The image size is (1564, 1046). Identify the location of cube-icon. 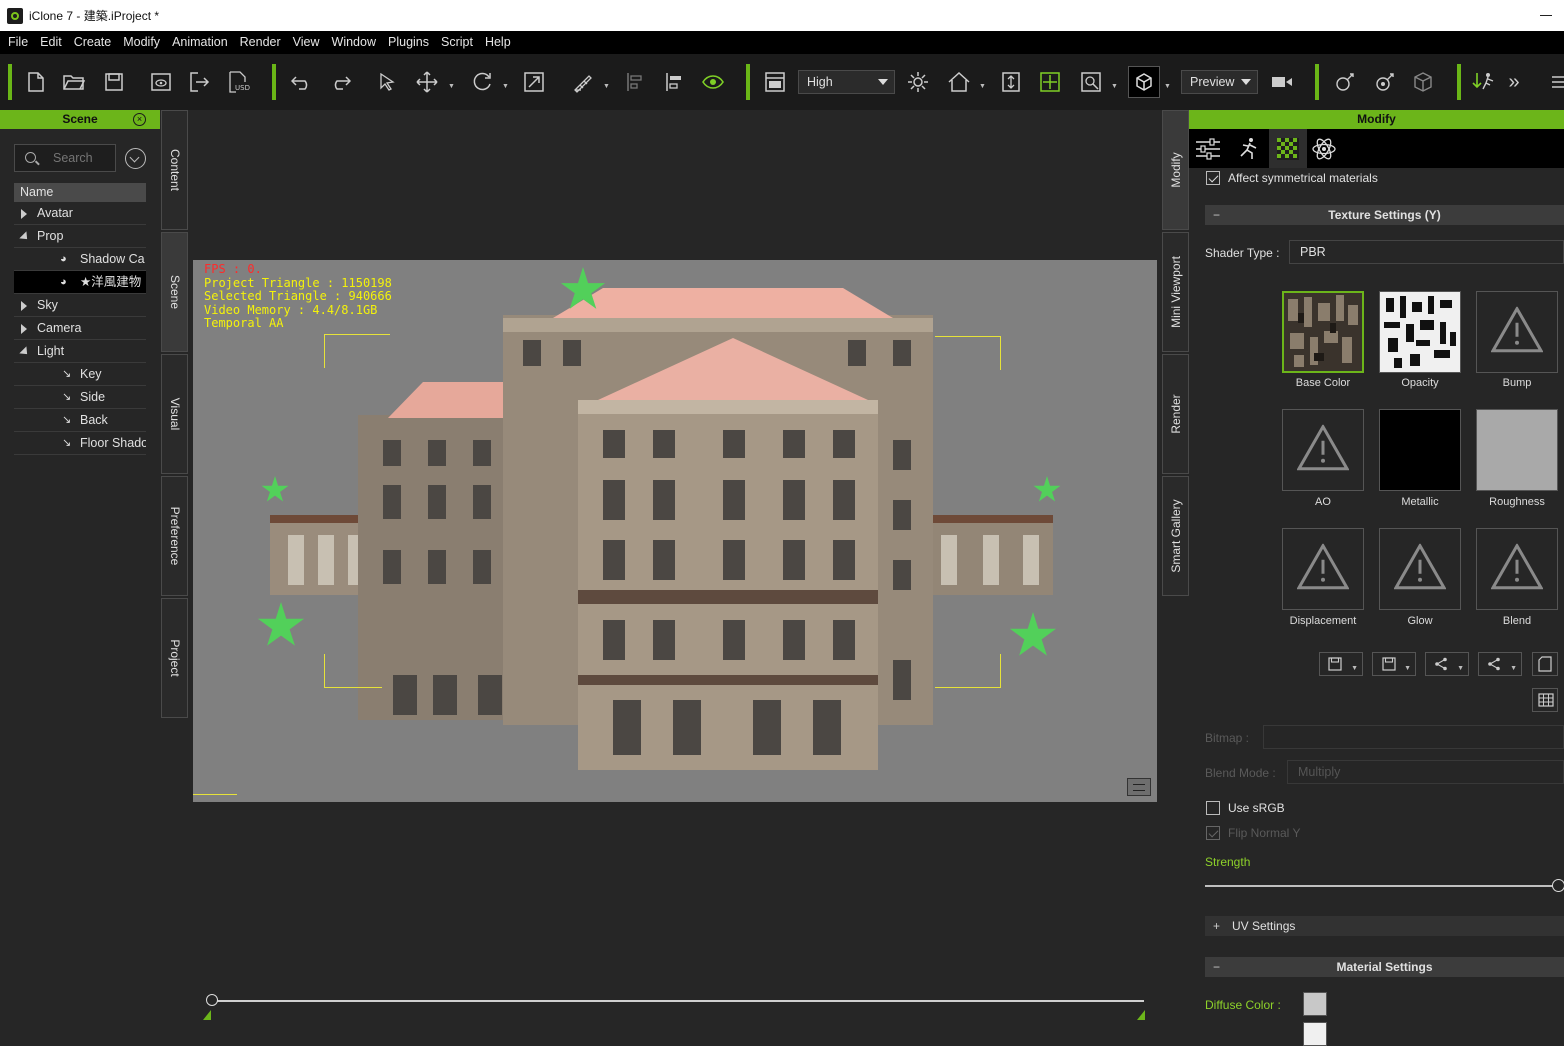
(1423, 82).